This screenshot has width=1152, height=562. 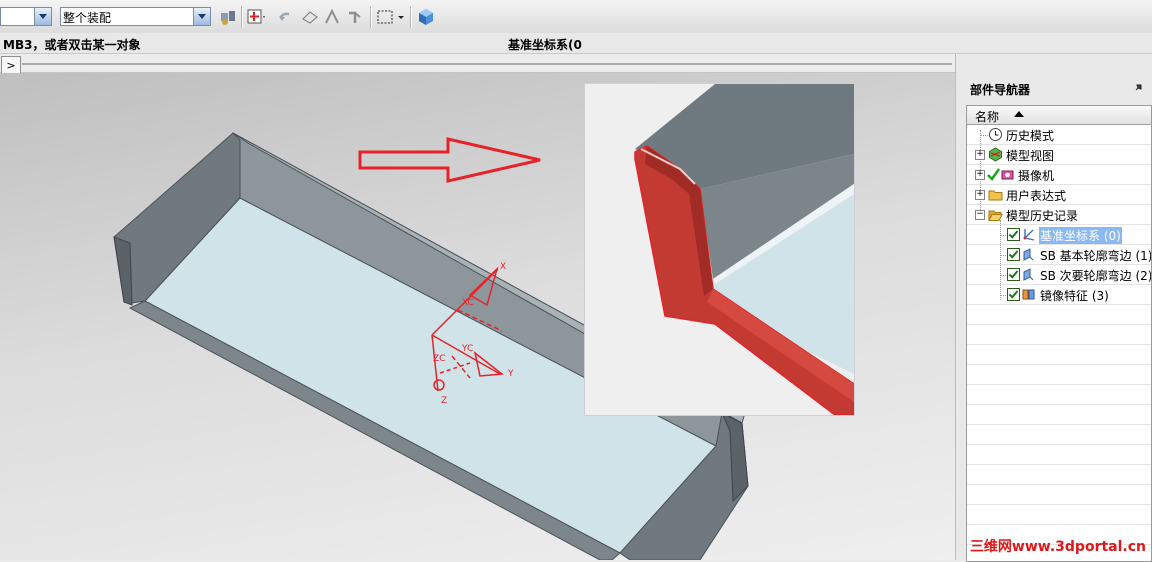 I want to click on tree-row-label: 镜像特征 (3), so click(x=1074, y=296).